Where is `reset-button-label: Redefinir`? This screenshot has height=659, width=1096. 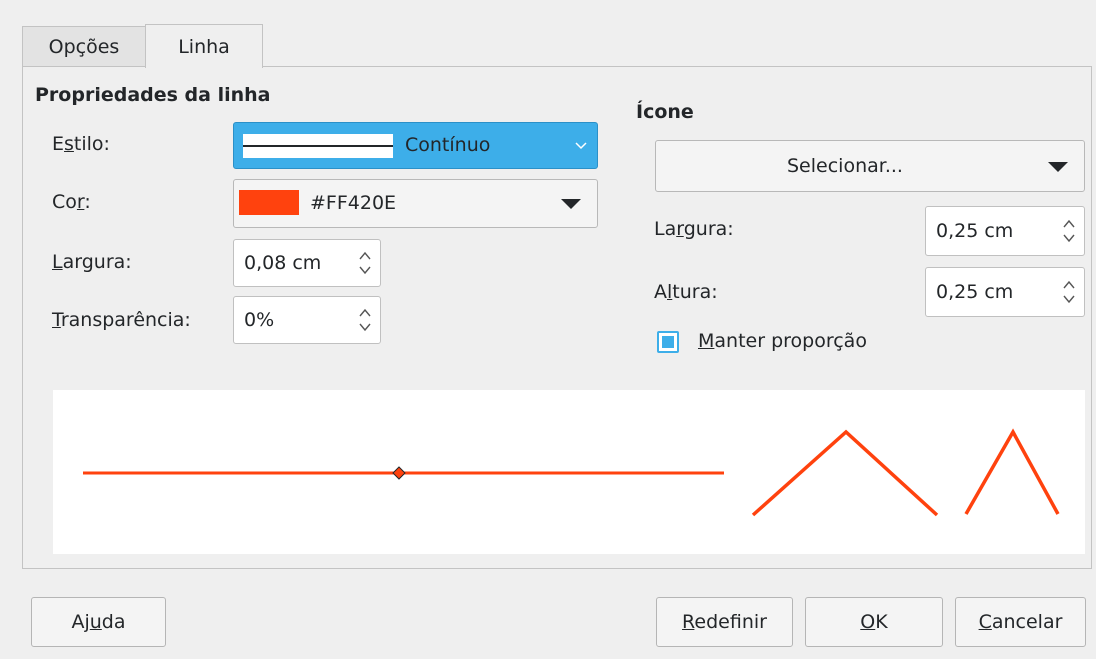 reset-button-label: Redefinir is located at coordinates (724, 622).